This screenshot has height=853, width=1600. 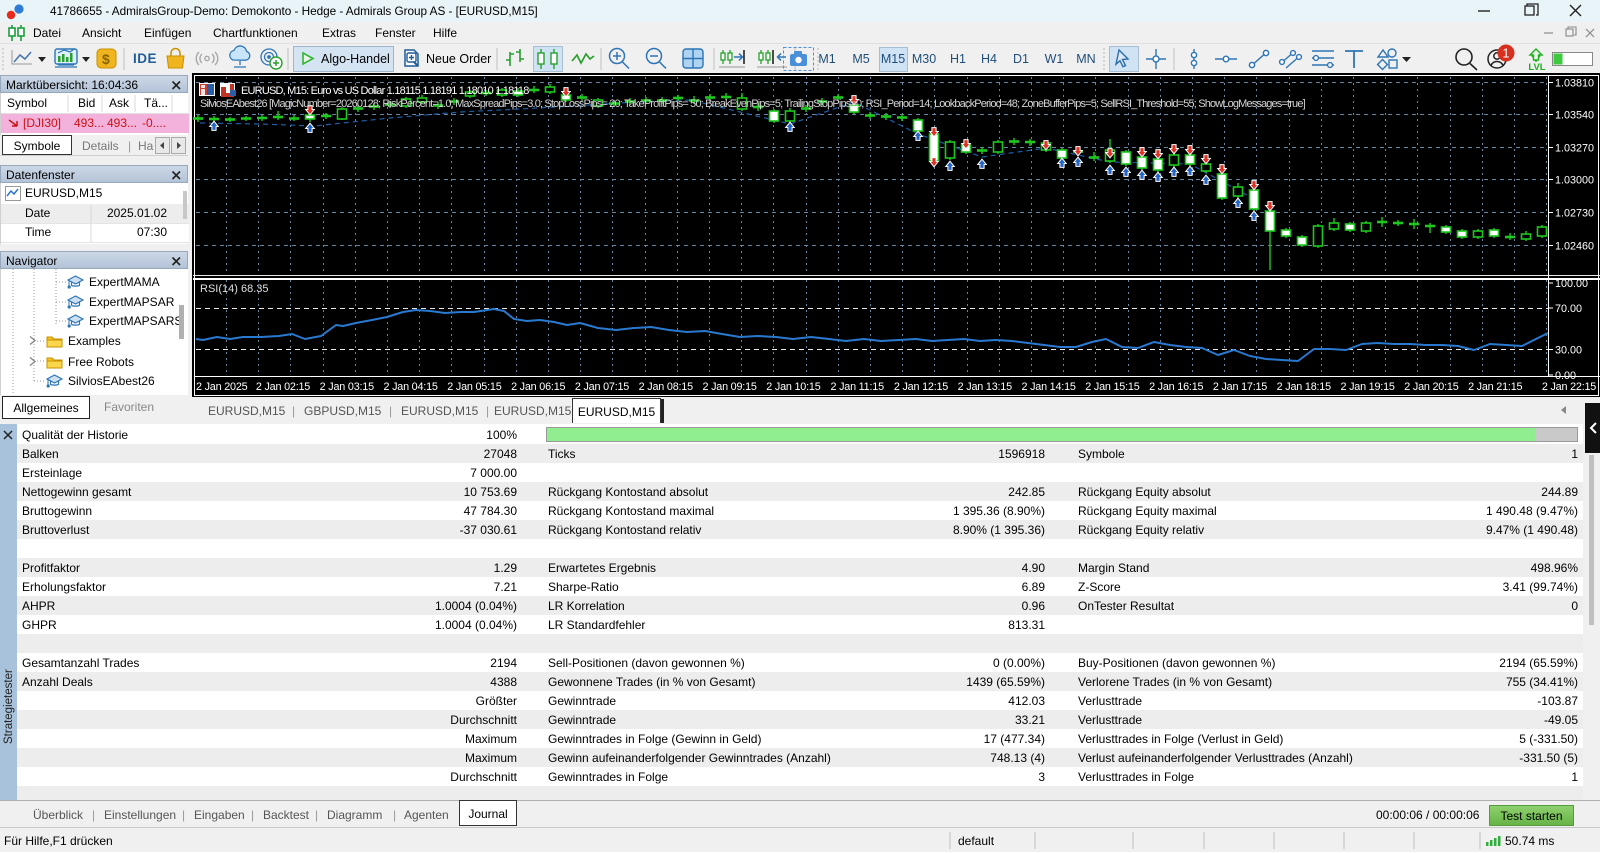 I want to click on svg-text: 30.00, so click(x=1568, y=351).